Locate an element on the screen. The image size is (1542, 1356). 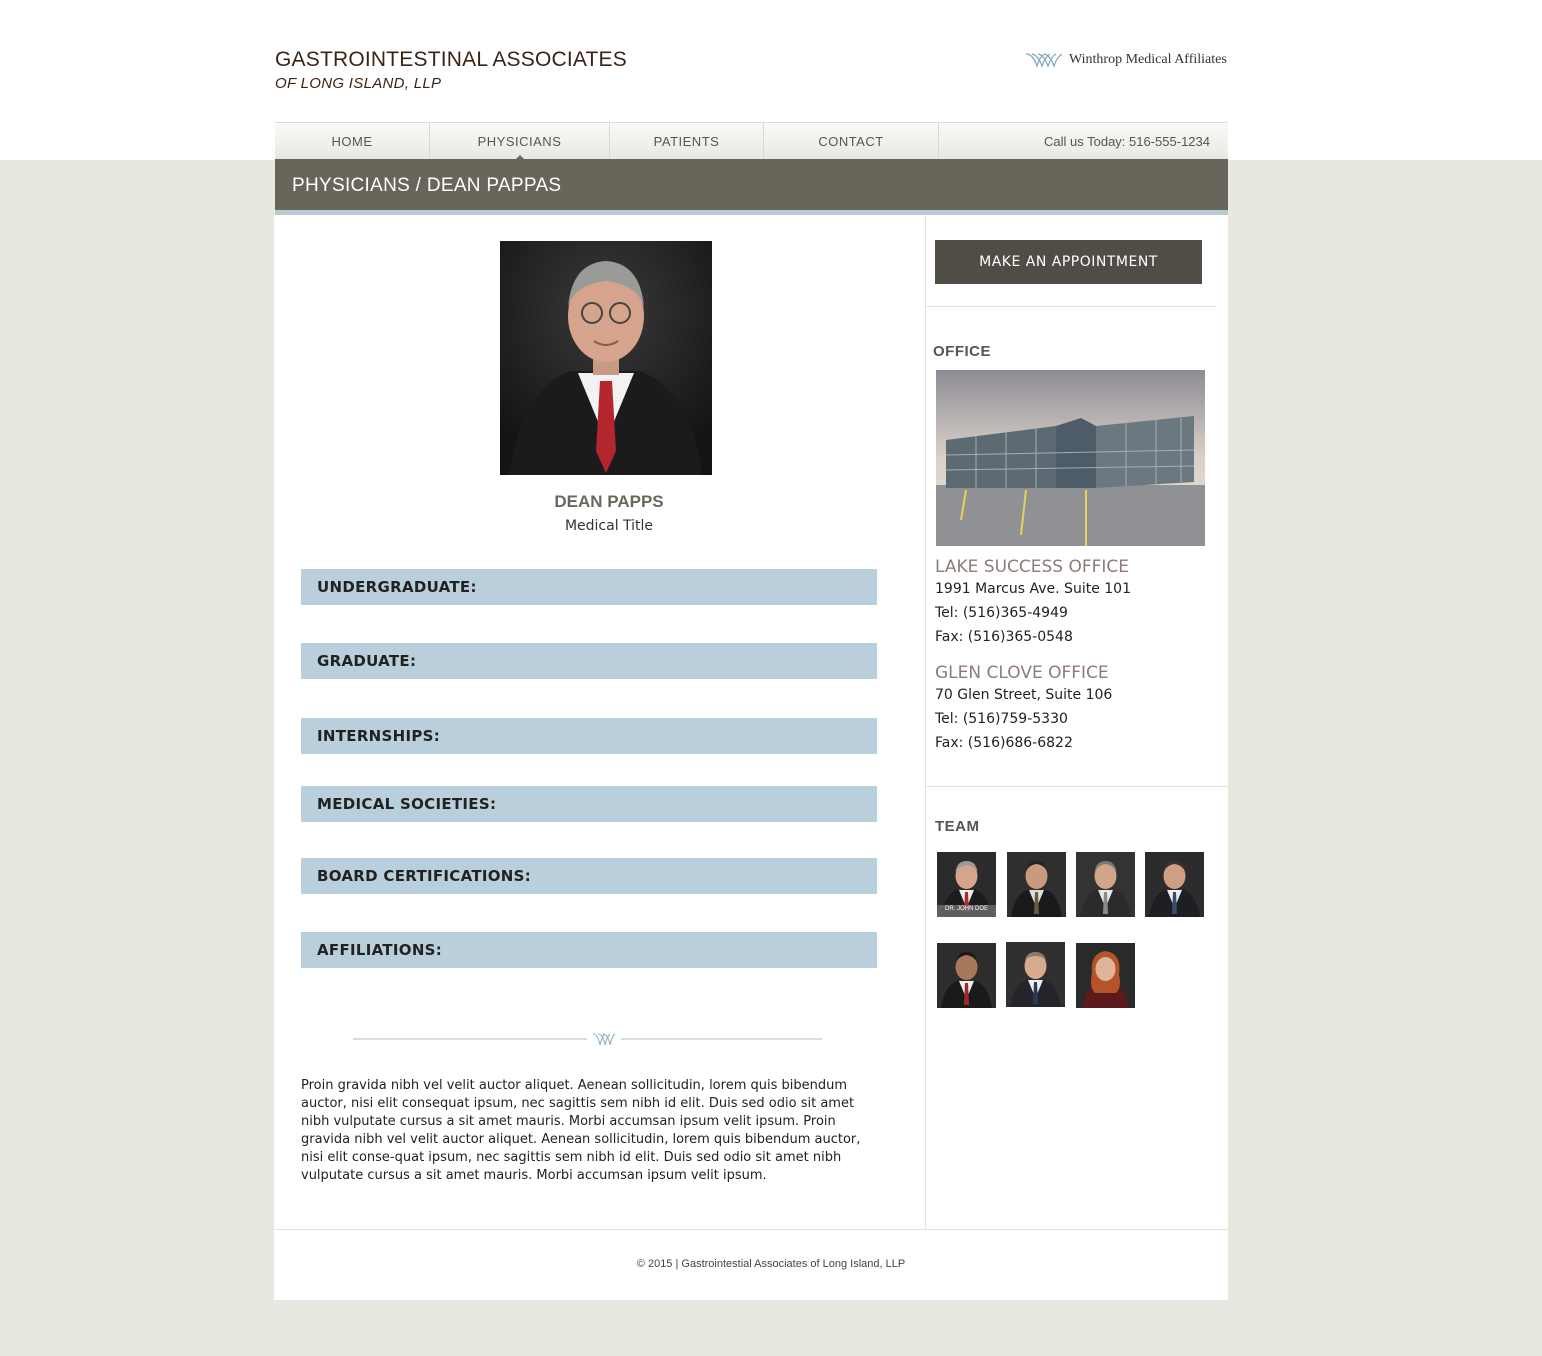
page-title-bar: PHYSICIANS / DEAN PAPPAS is located at coordinates (751, 184).